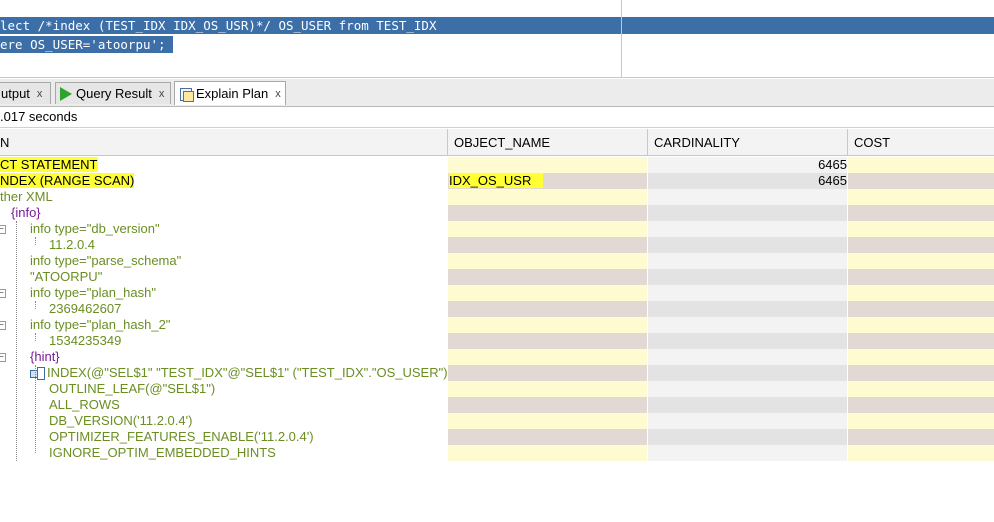  What do you see at coordinates (85, 340) in the screenshot?
I see `operation-text: 1534235349` at bounding box center [85, 340].